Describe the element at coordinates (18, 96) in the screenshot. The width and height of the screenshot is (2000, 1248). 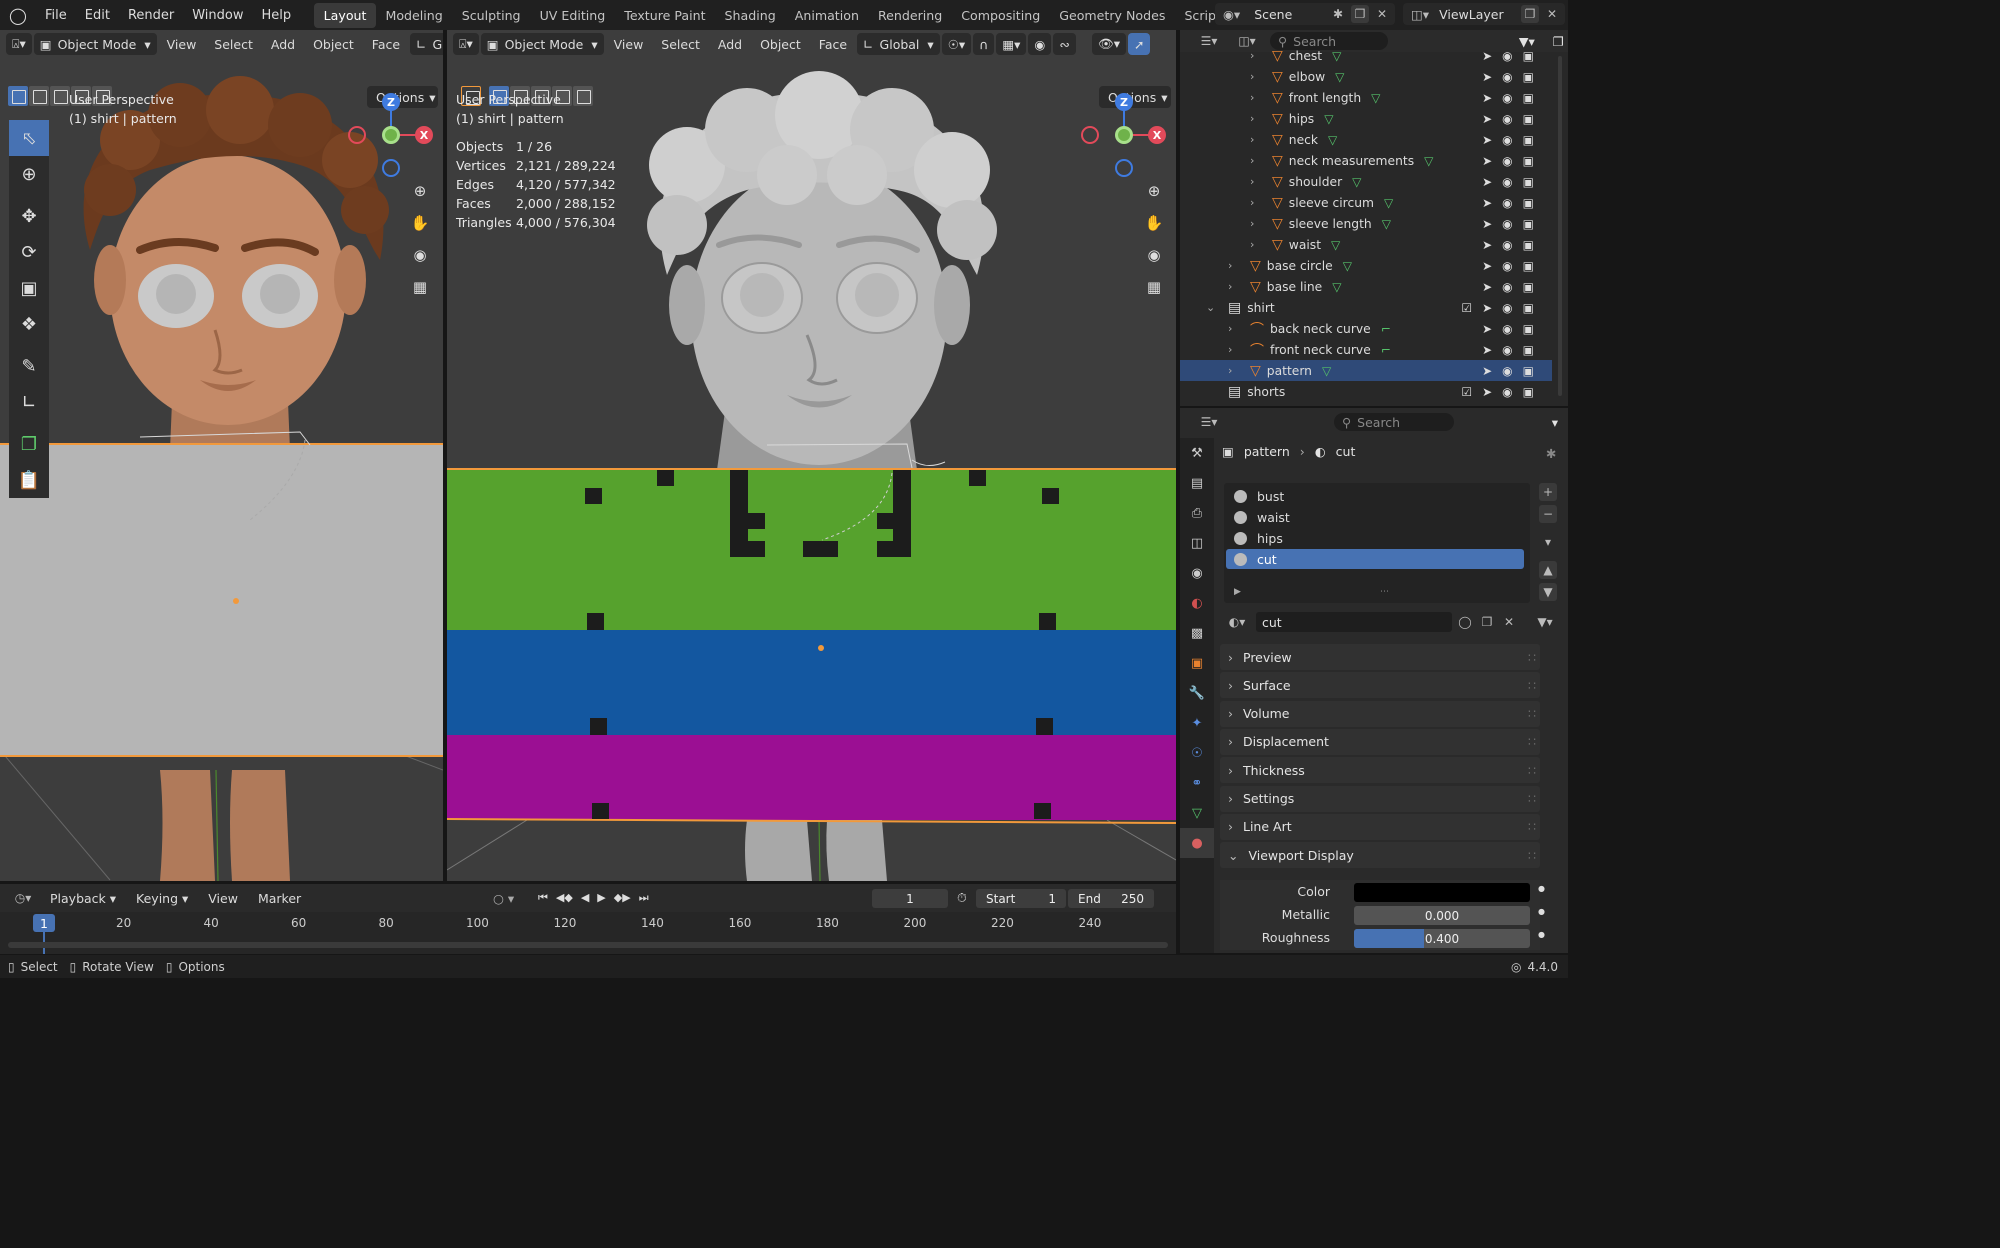
I see `select-new-button` at that location.